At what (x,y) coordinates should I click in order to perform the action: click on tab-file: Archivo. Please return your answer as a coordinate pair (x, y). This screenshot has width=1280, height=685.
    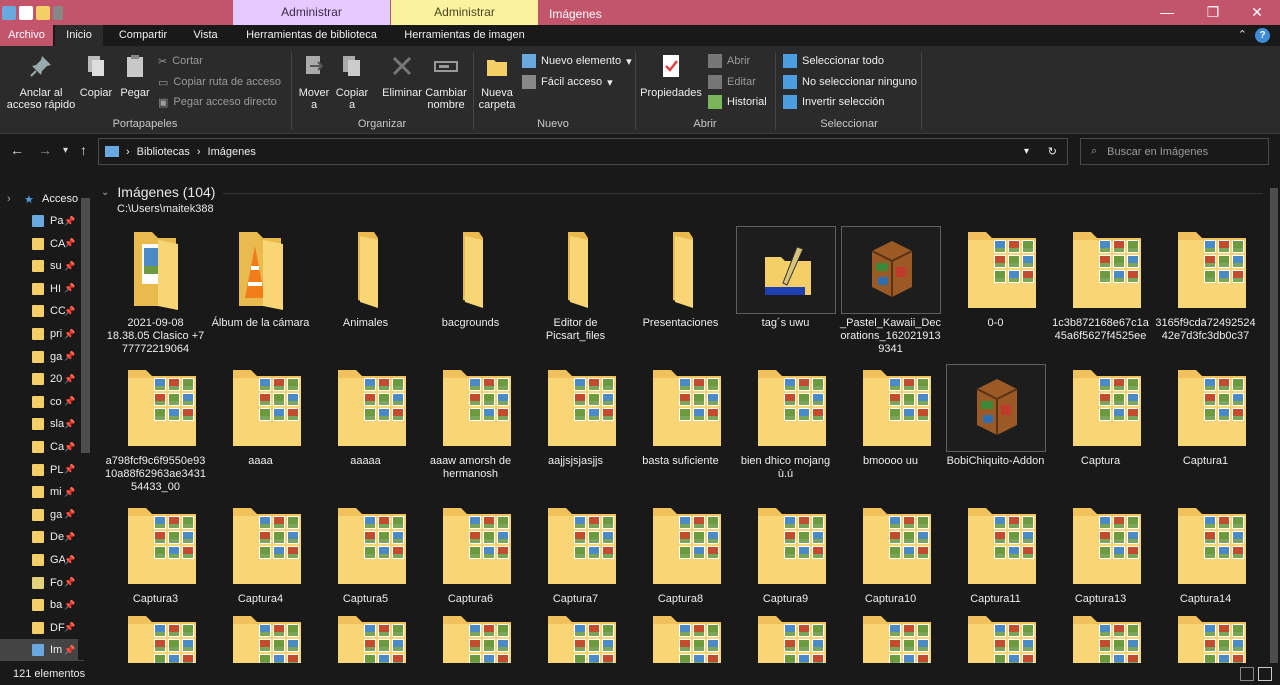
    Looking at the image, I should click on (26, 35).